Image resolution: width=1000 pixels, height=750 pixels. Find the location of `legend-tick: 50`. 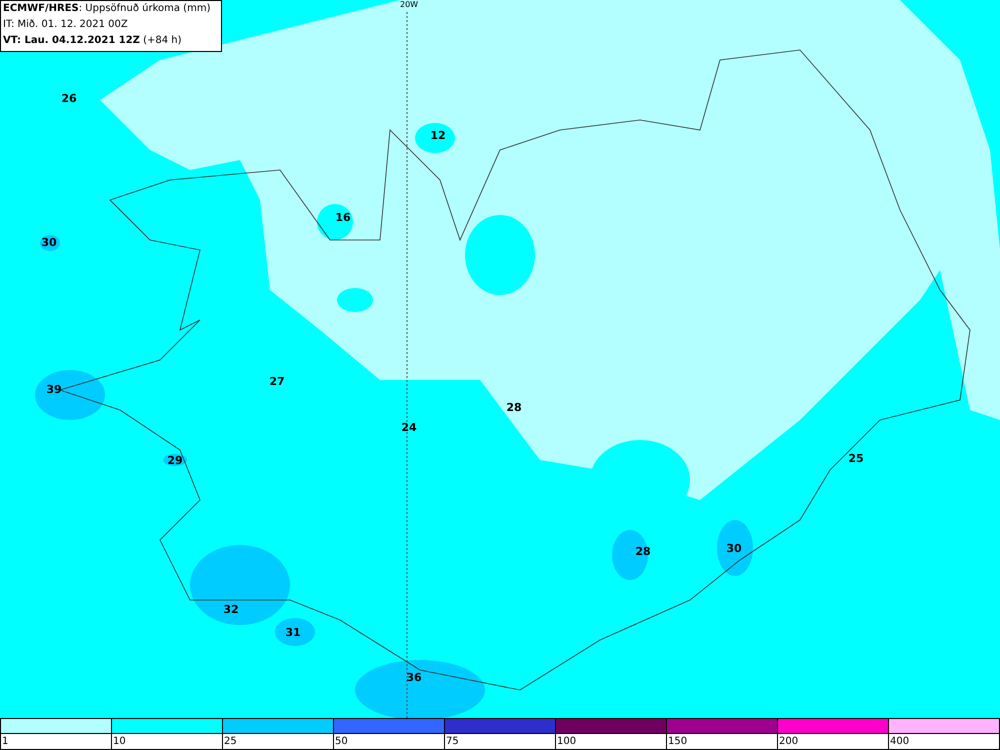

legend-tick: 50 is located at coordinates (341, 742).